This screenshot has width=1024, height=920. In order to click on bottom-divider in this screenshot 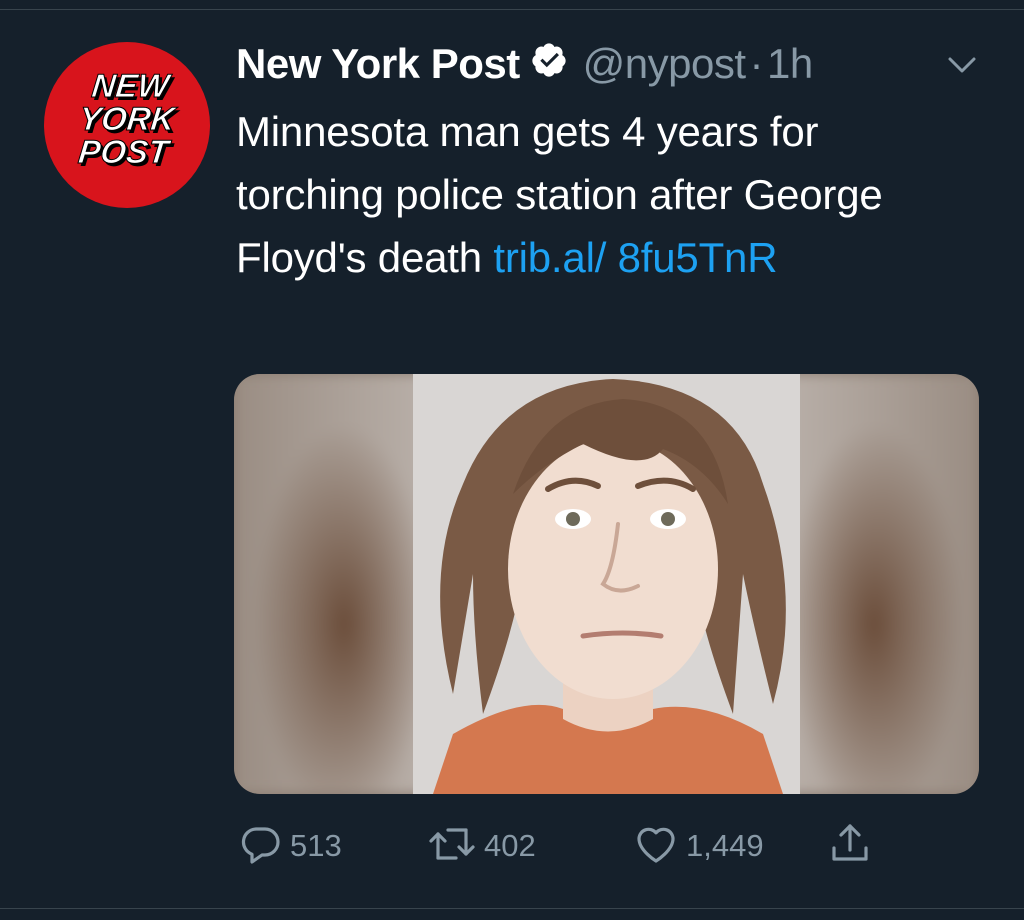, I will do `click(512, 908)`.